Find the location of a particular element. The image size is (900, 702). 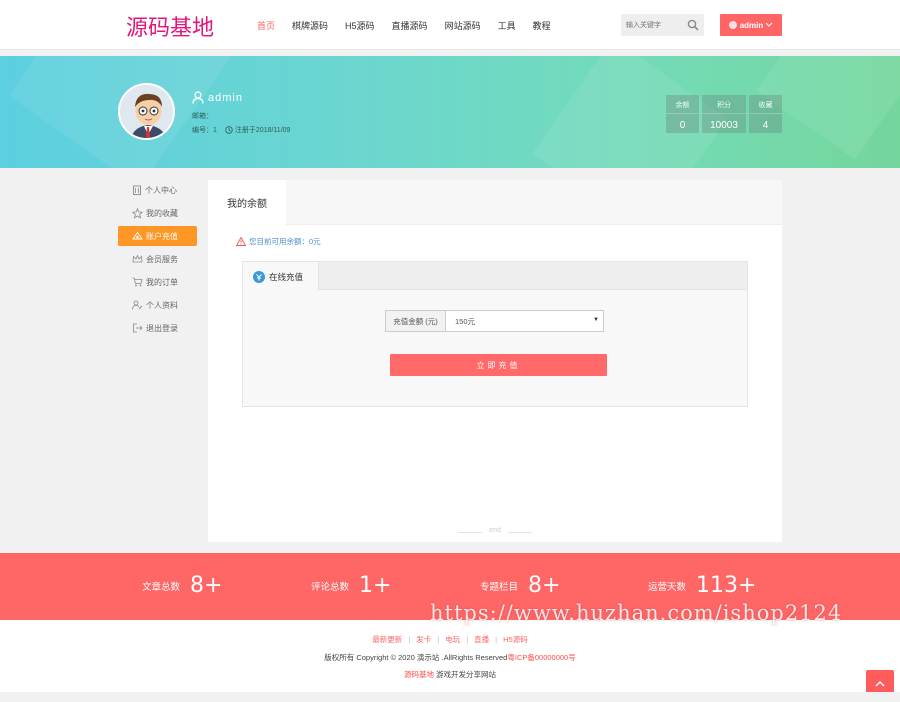

sidebar-item-label: 个人资料 is located at coordinates (162, 305).